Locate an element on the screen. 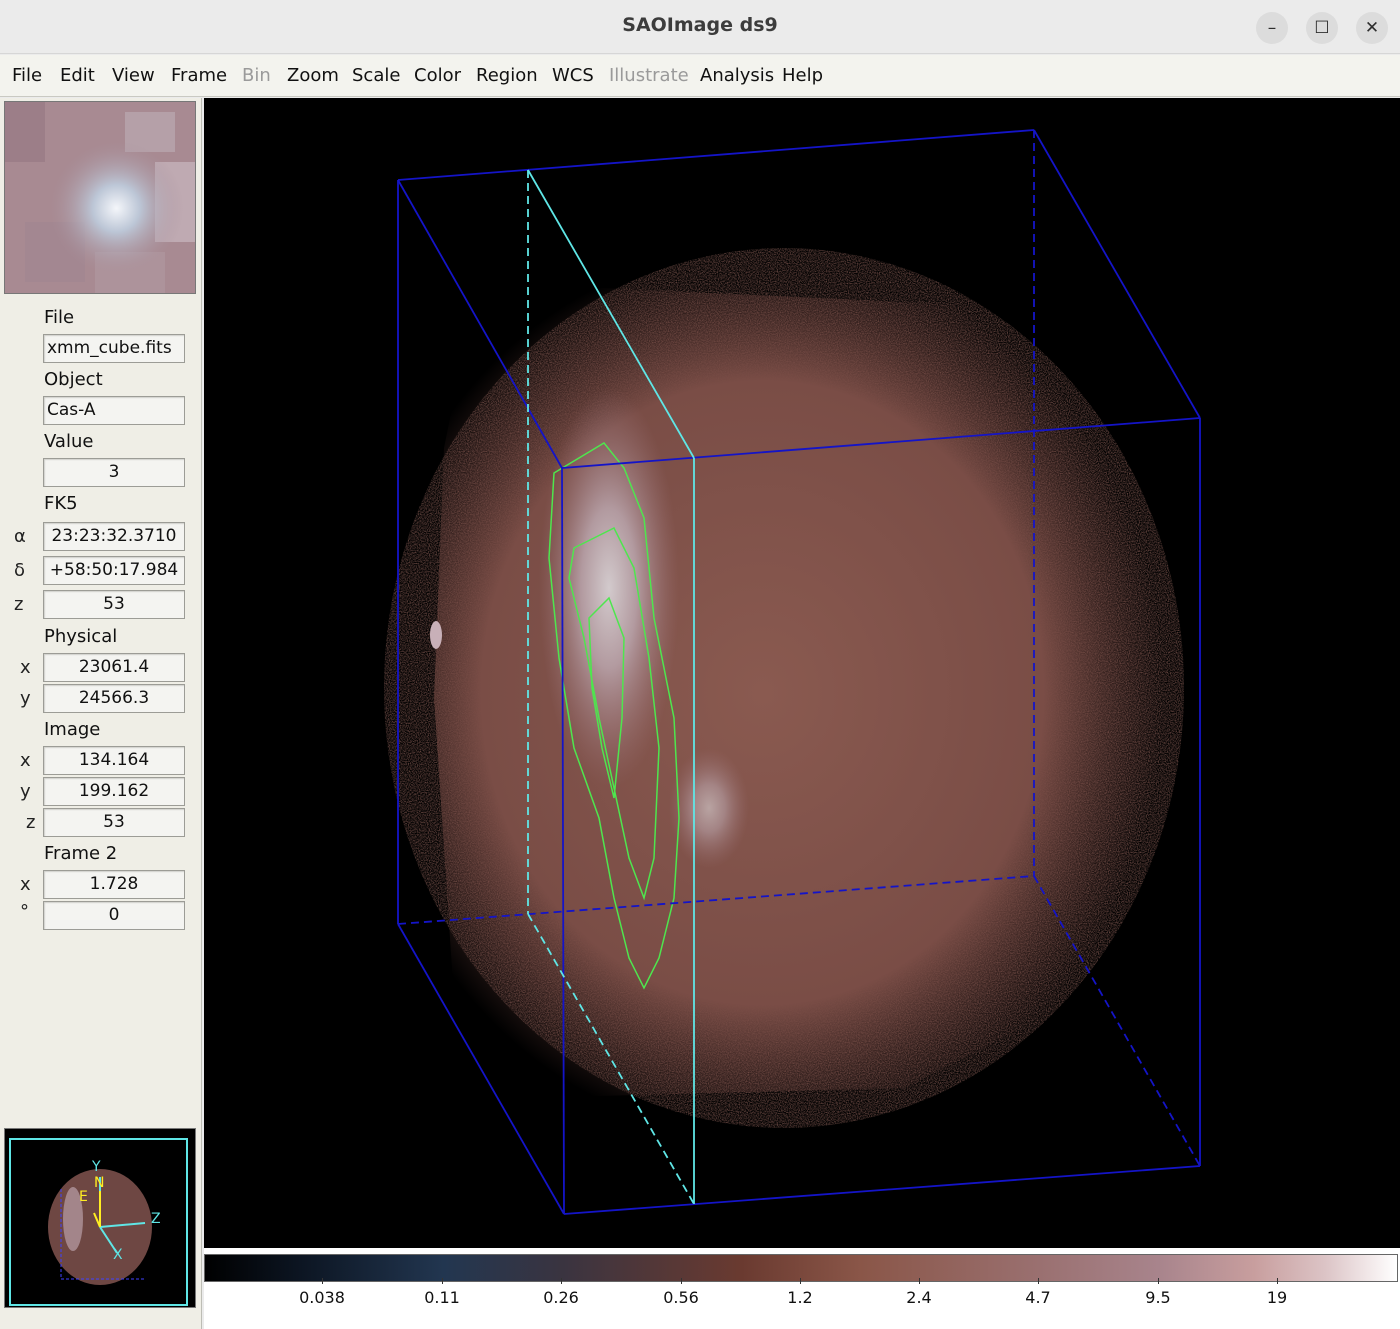 Image resolution: width=1400 pixels, height=1329 pixels. colorbar: 0.038 0.11 0.26 0.56 1.2 2.4 4.7 9.5 19 is located at coordinates (802, 1288).